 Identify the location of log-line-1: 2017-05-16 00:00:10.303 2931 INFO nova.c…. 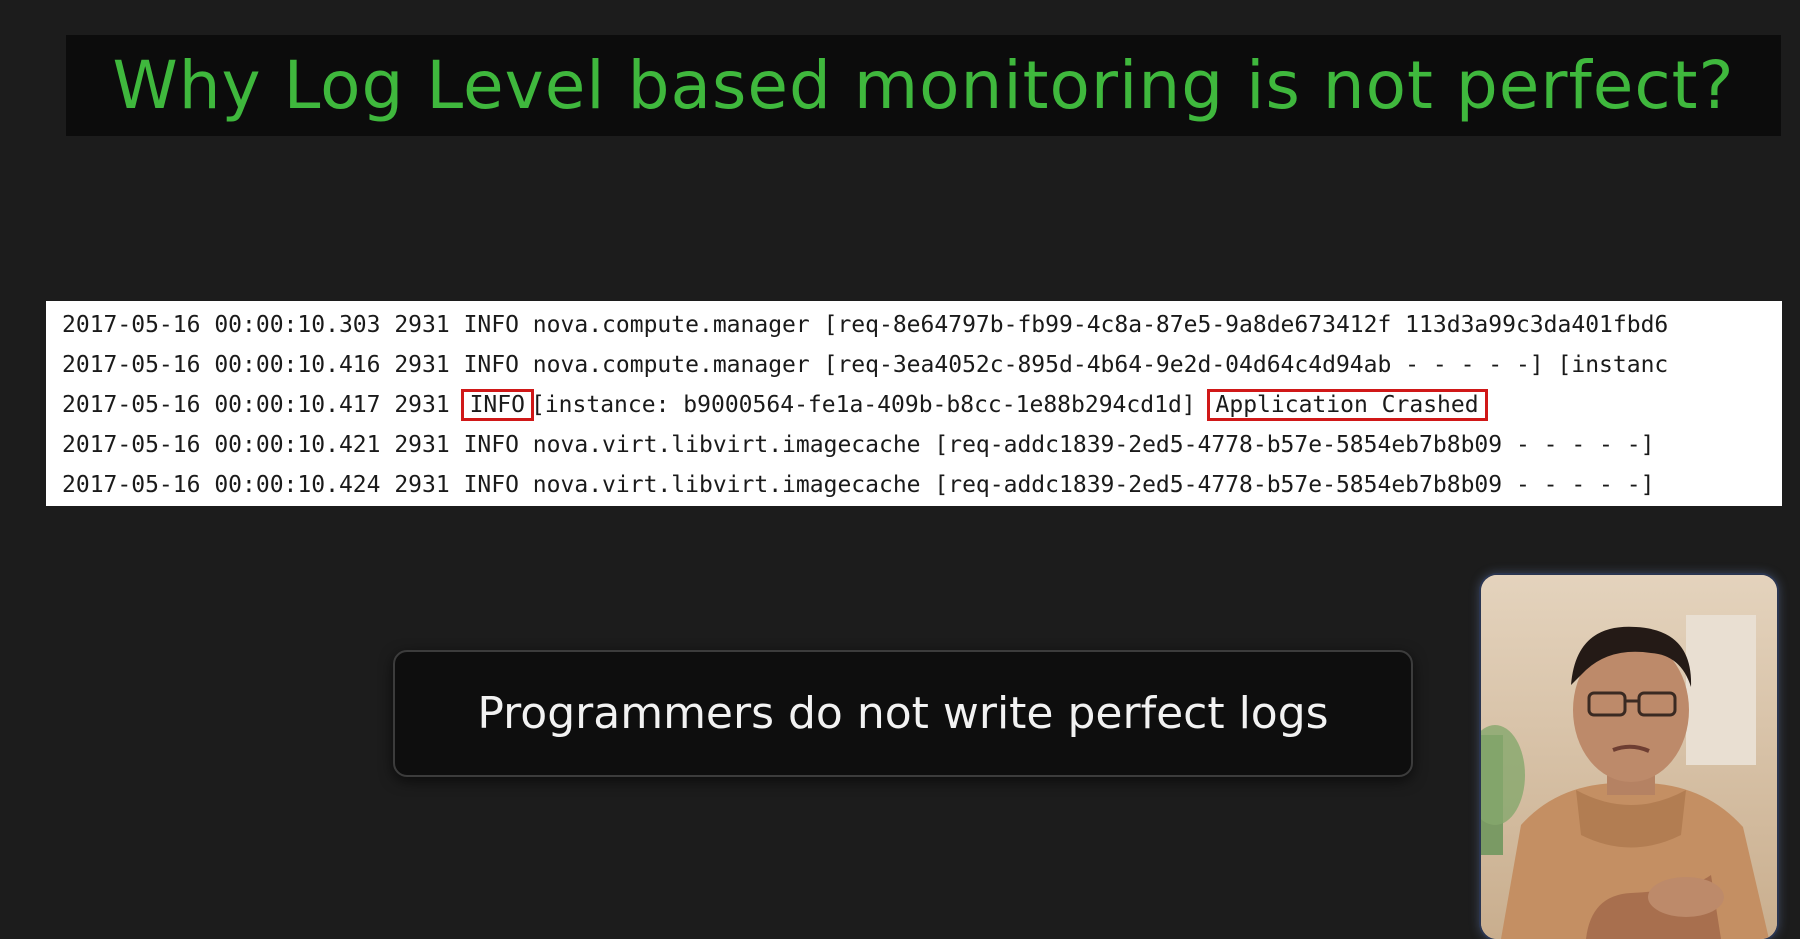
(865, 325).